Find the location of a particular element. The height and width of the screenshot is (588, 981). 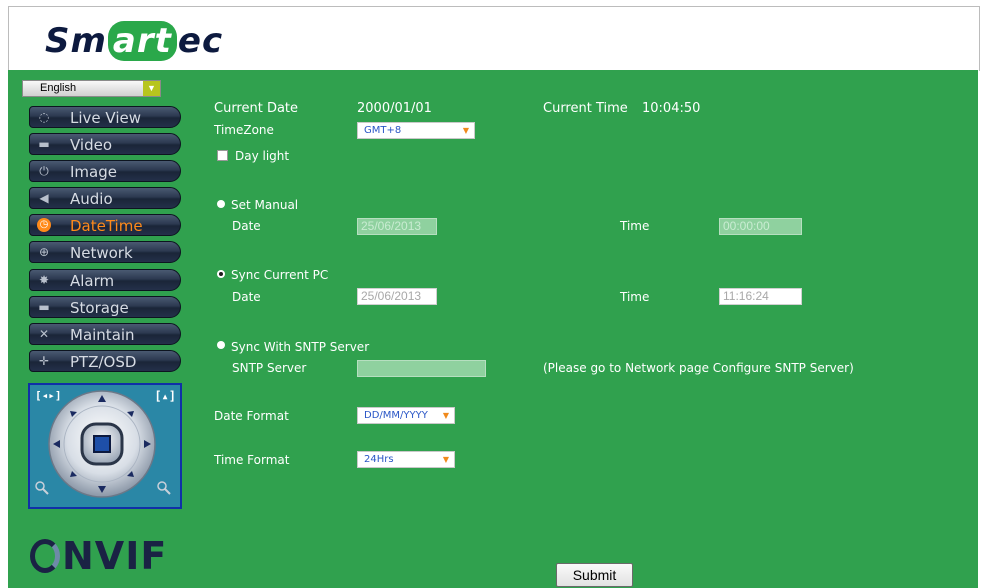

date-format-value: DD/MM/YYYY is located at coordinates (396, 415).